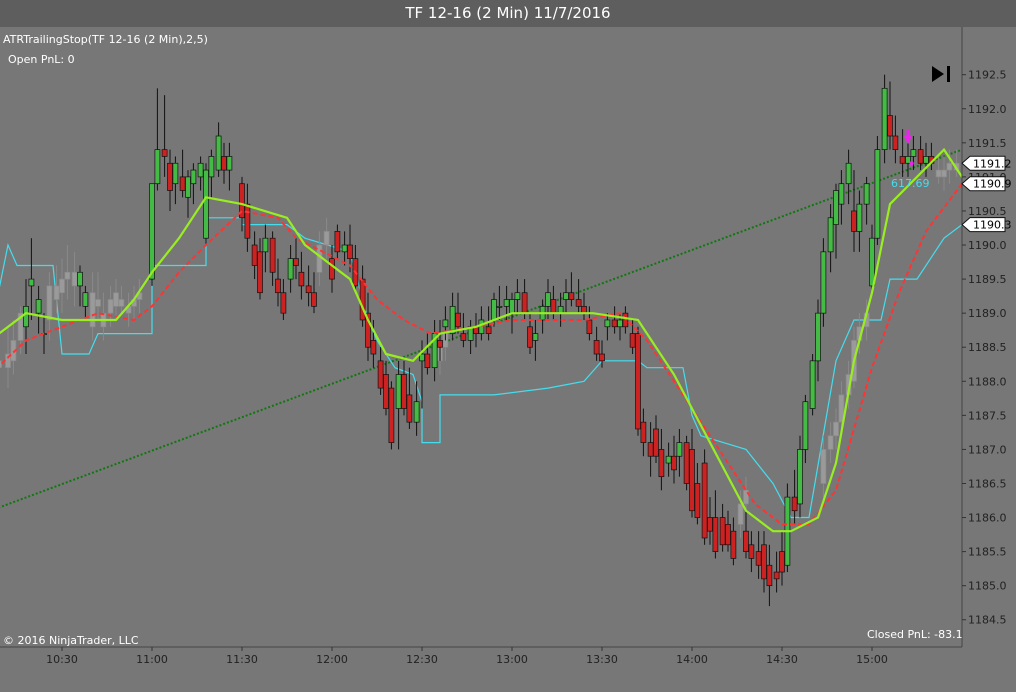  Describe the element at coordinates (915, 634) in the screenshot. I see `closed-pnl: Closed PnL: -83.1` at that location.